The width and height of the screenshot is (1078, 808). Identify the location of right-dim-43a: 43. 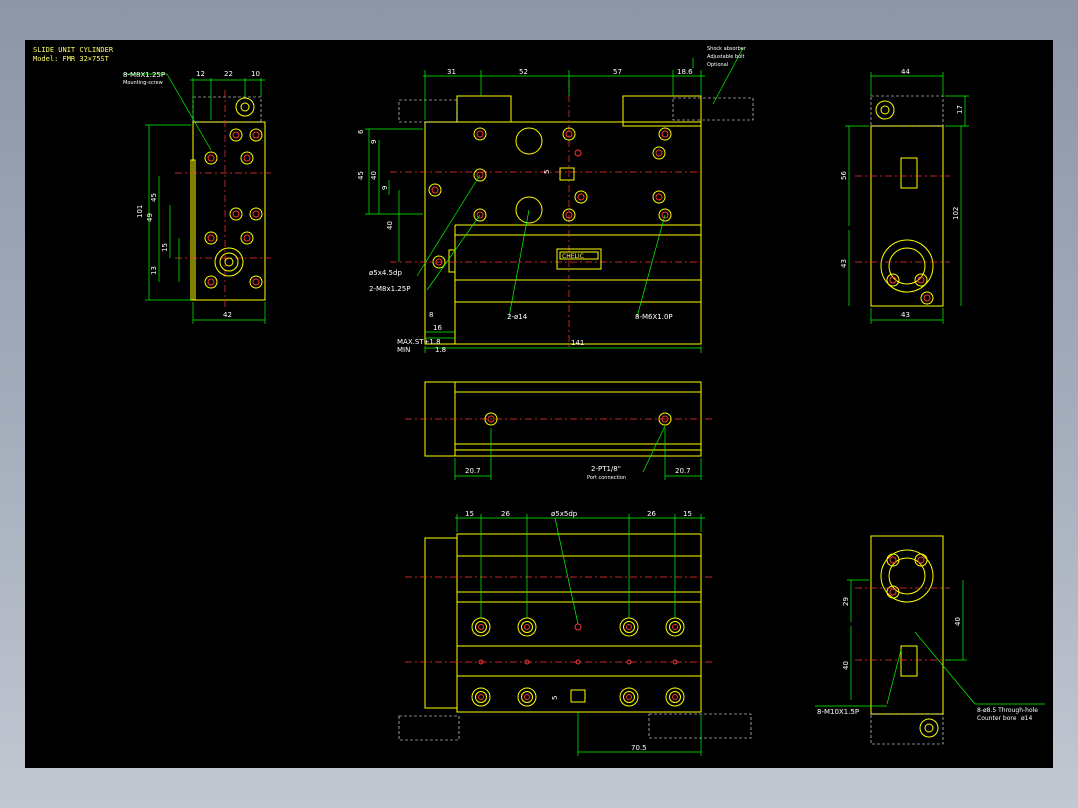
(844, 263).